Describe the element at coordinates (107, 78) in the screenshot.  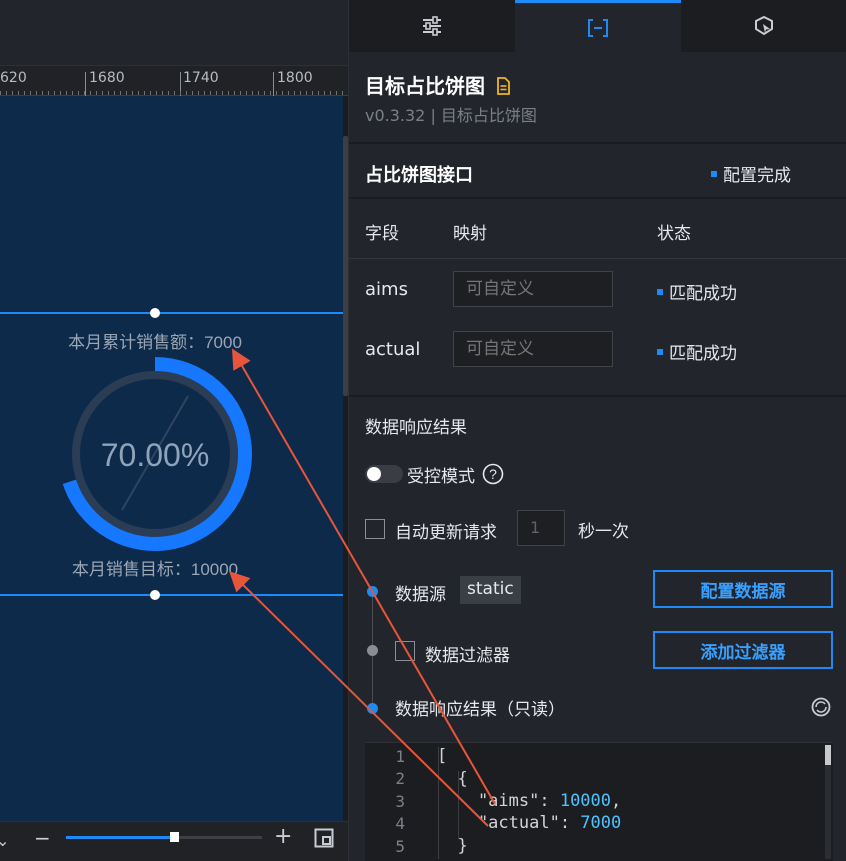
I see `ruler-tick-label: 1680` at that location.